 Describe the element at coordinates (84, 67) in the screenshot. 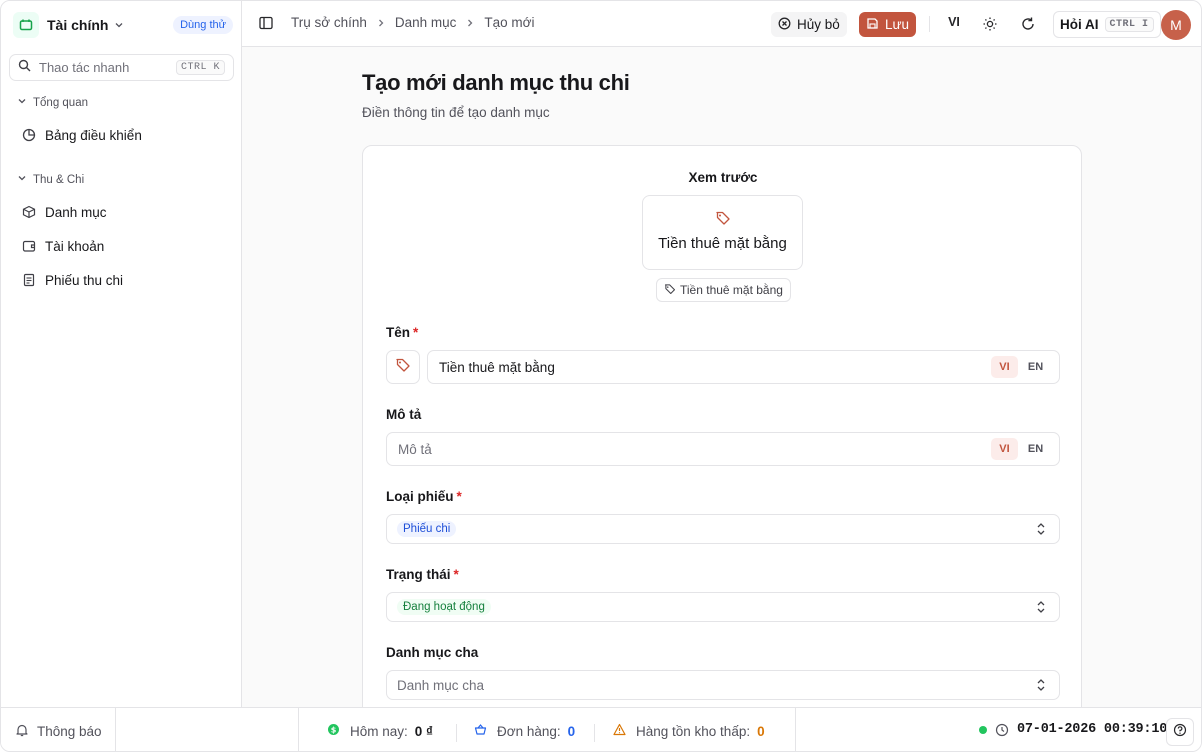

I see `quick-action-placeholder: Thao tác nhanh` at that location.